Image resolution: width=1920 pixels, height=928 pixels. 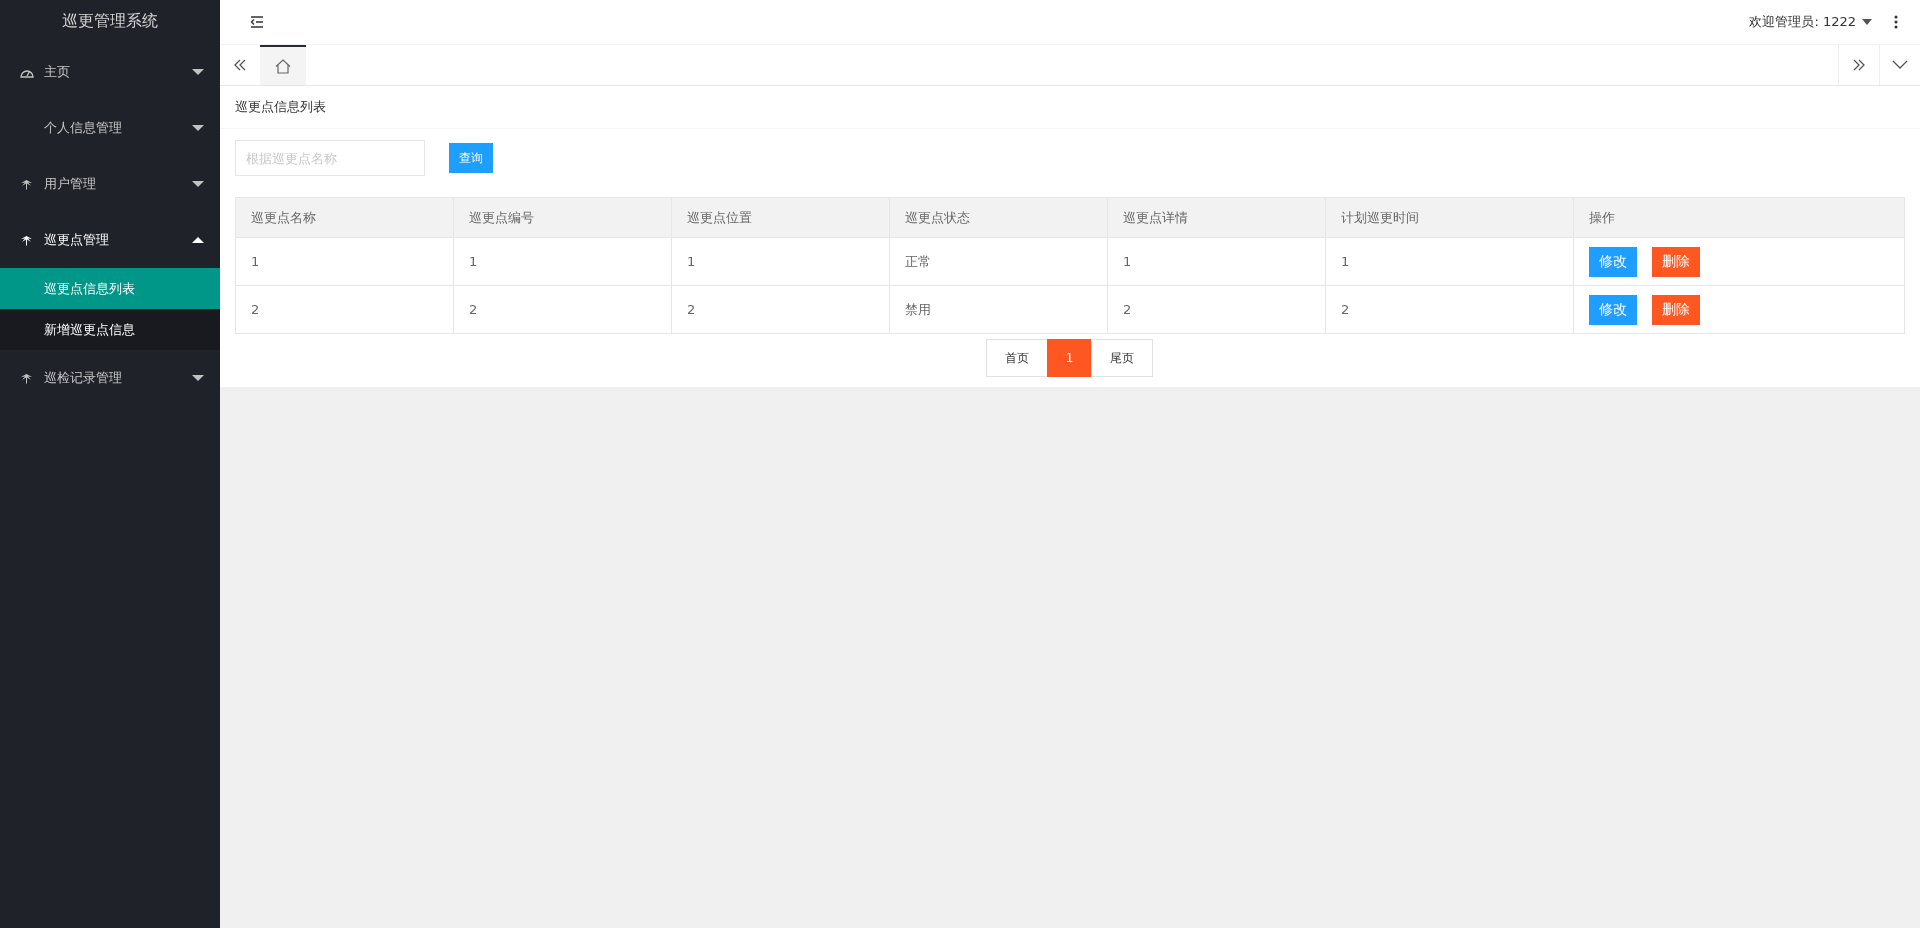 I want to click on more-icon, so click(x=1896, y=22).